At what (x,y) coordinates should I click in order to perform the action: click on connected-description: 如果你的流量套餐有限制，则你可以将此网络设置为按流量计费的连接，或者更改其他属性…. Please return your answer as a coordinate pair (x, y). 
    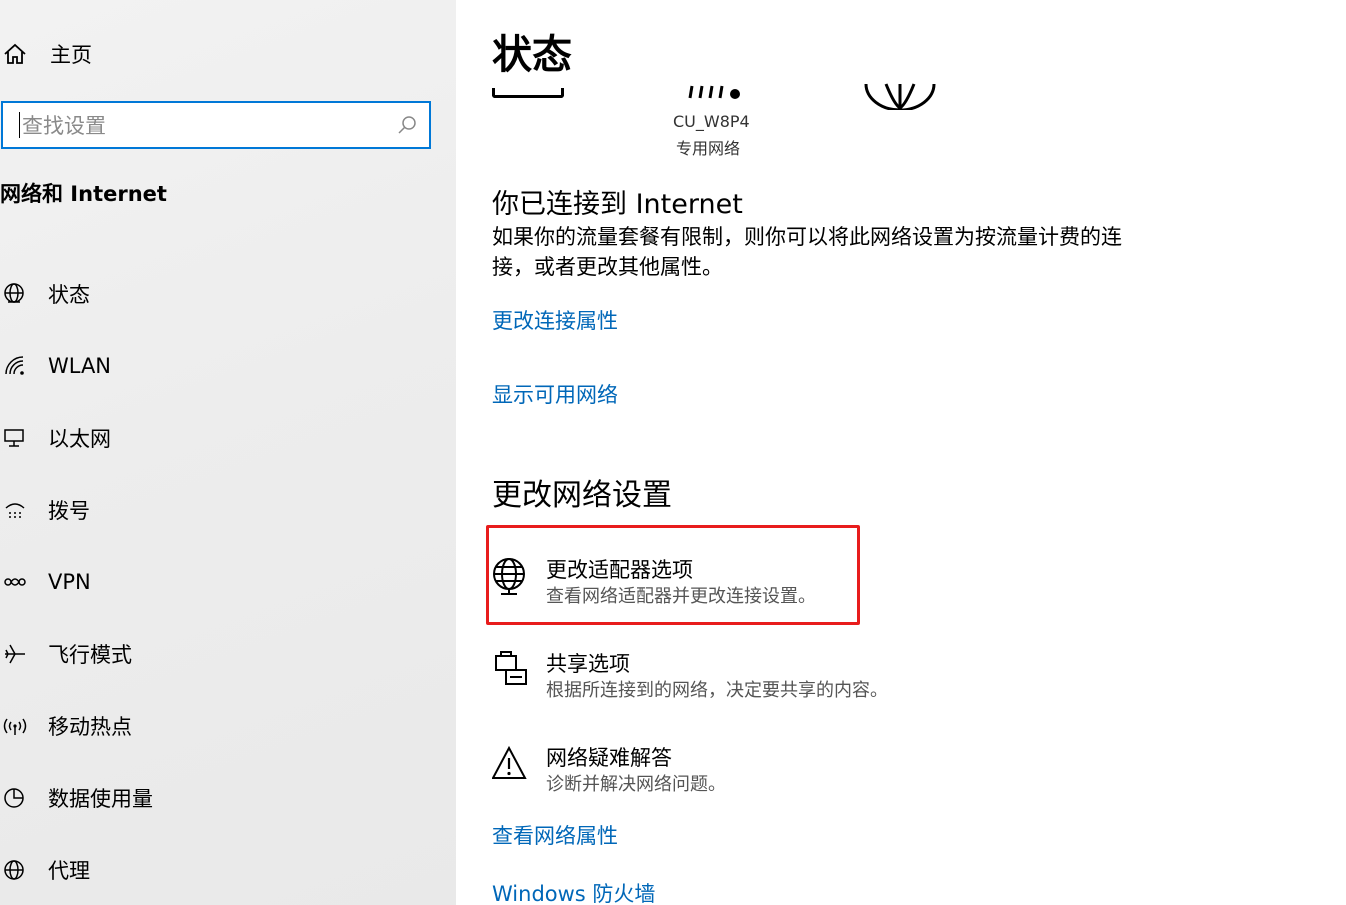
    Looking at the image, I should click on (807, 252).